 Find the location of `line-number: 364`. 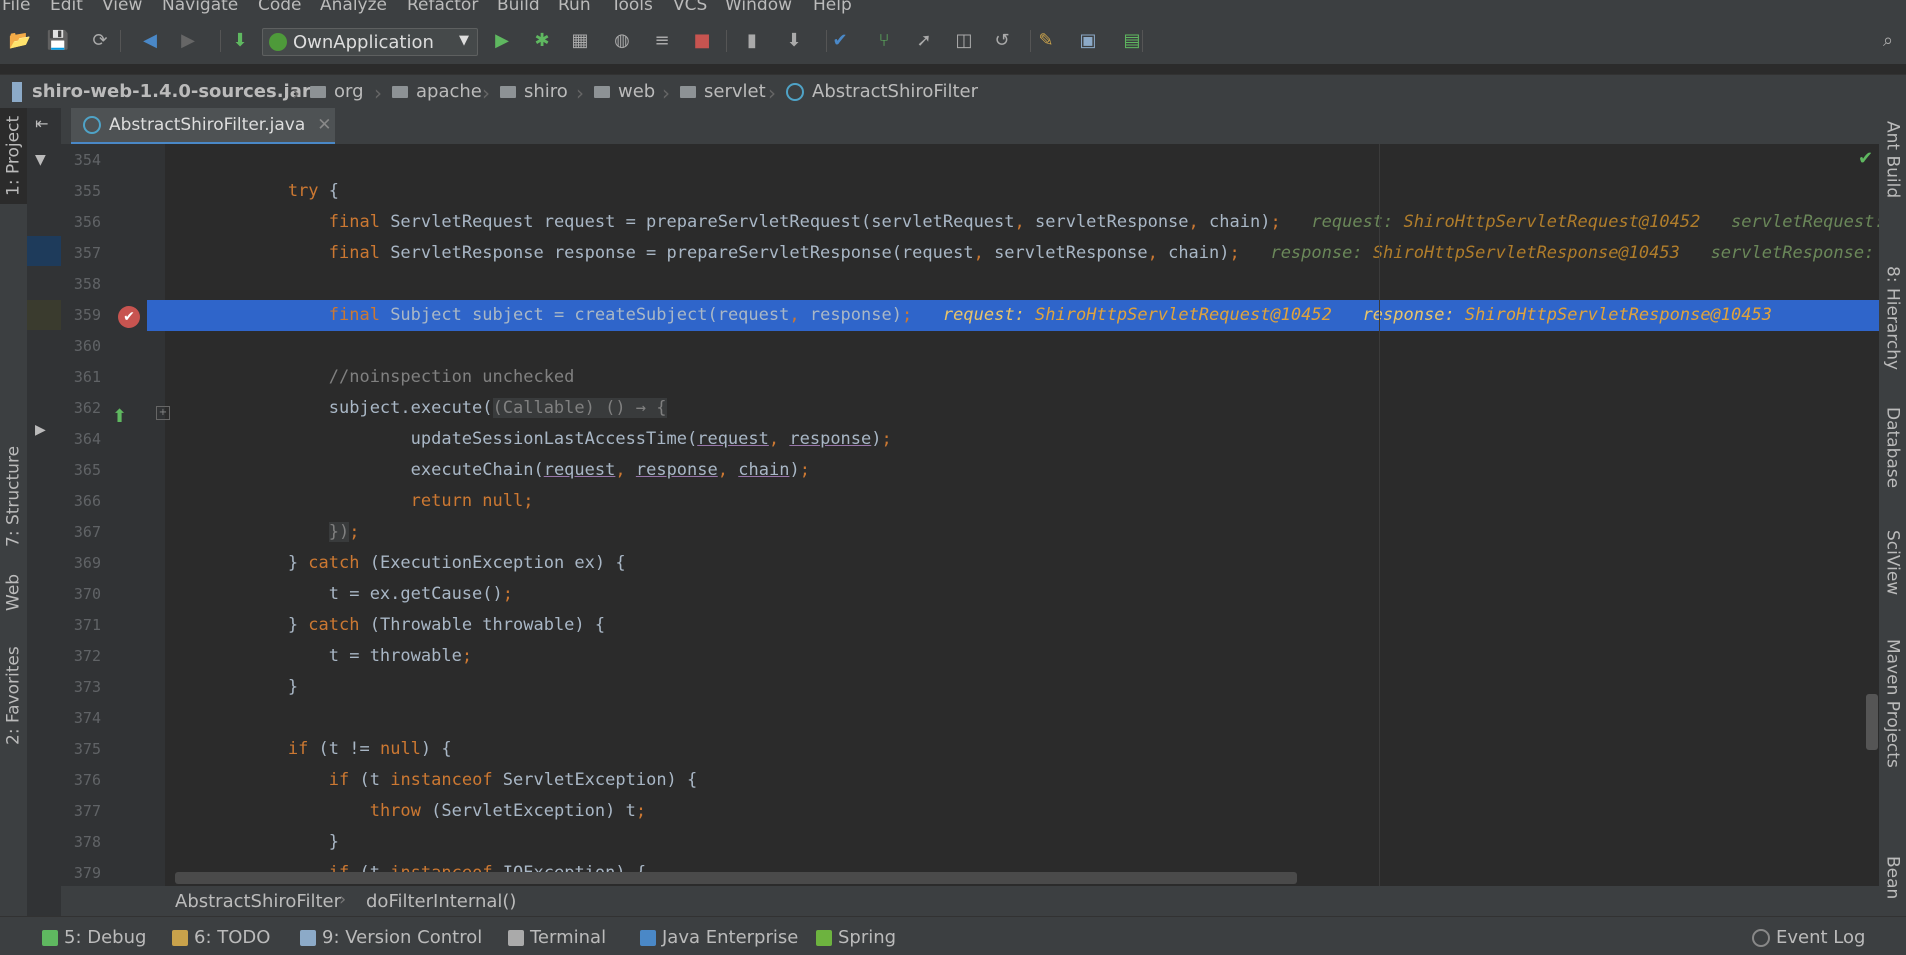

line-number: 364 is located at coordinates (87, 439).